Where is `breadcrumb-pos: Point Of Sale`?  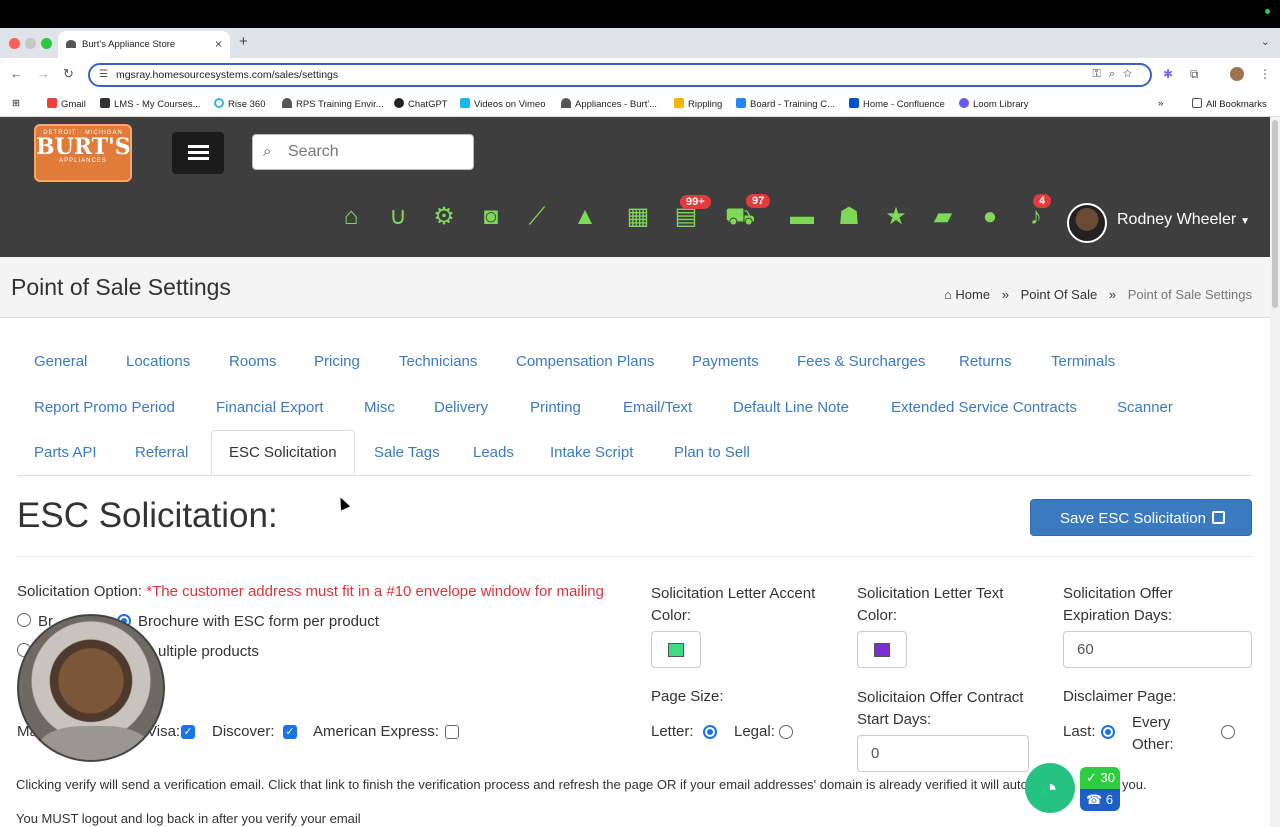 breadcrumb-pos: Point Of Sale is located at coordinates (1059, 294).